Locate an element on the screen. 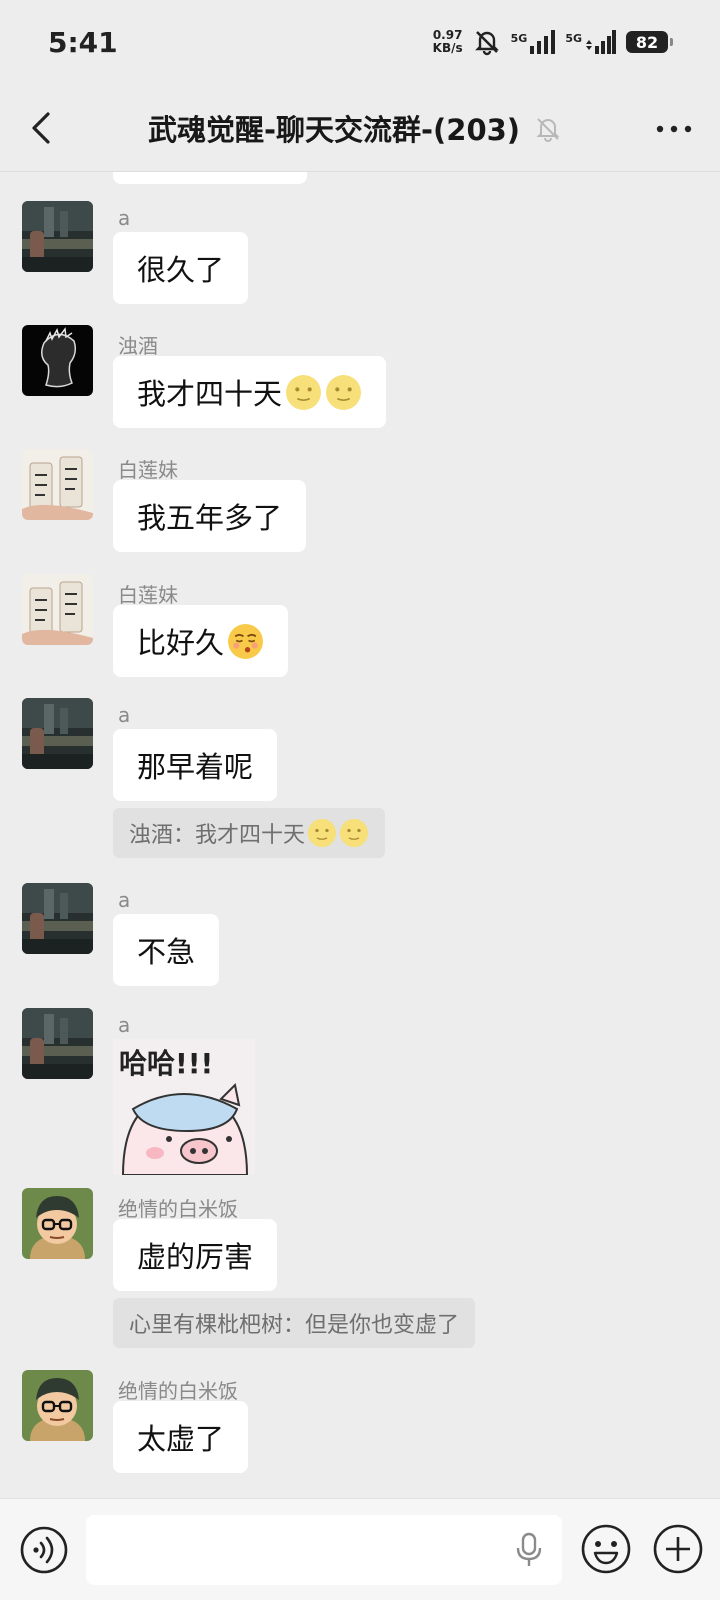 Image resolution: width=720 pixels, height=1600 pixels. avatar-zhuojiu is located at coordinates (57, 360).